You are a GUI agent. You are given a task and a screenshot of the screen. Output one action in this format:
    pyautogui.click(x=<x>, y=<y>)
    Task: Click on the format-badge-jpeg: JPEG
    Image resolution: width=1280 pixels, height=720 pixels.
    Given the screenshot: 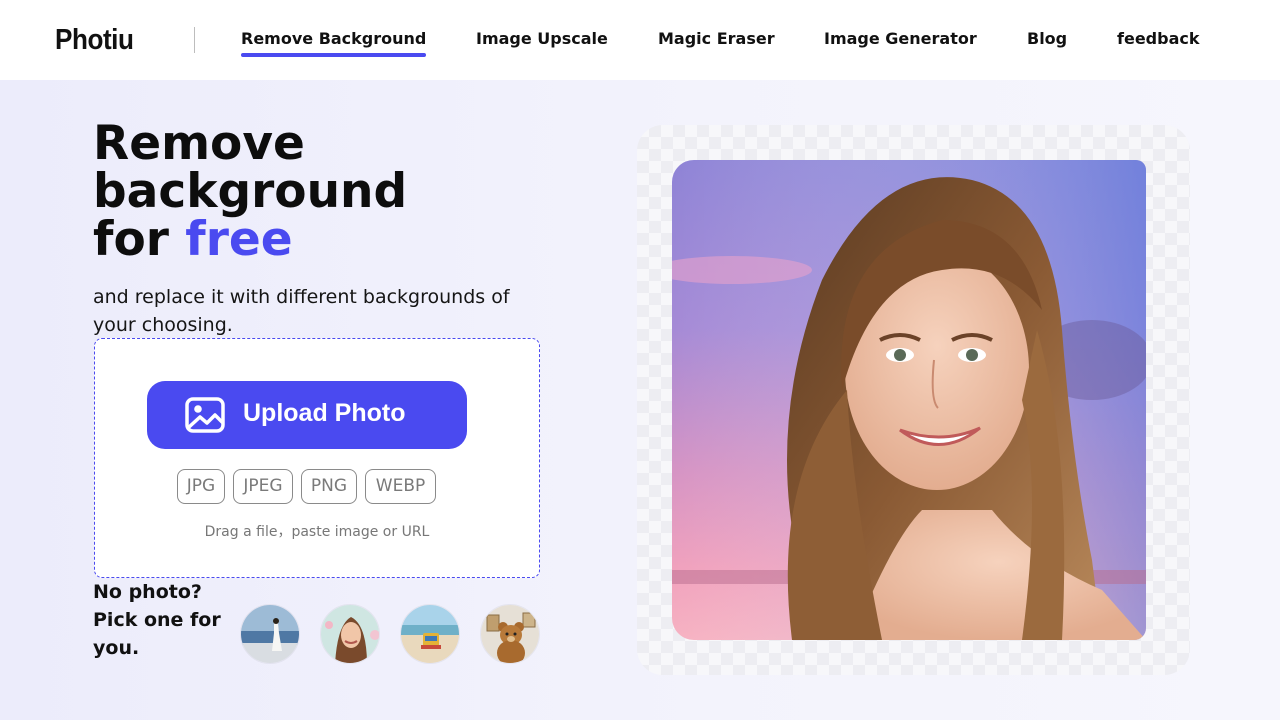 What is the action you would take?
    pyautogui.click(x=263, y=486)
    